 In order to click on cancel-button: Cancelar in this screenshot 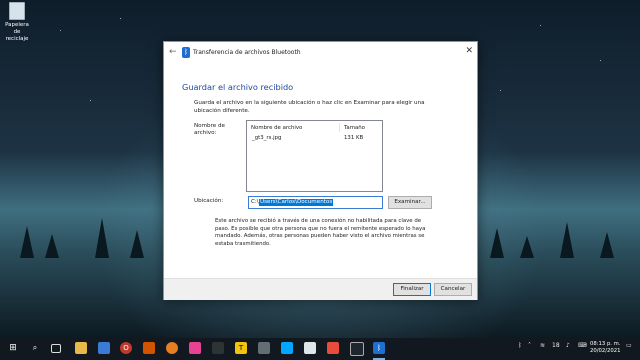, I will do `click(453, 289)`.